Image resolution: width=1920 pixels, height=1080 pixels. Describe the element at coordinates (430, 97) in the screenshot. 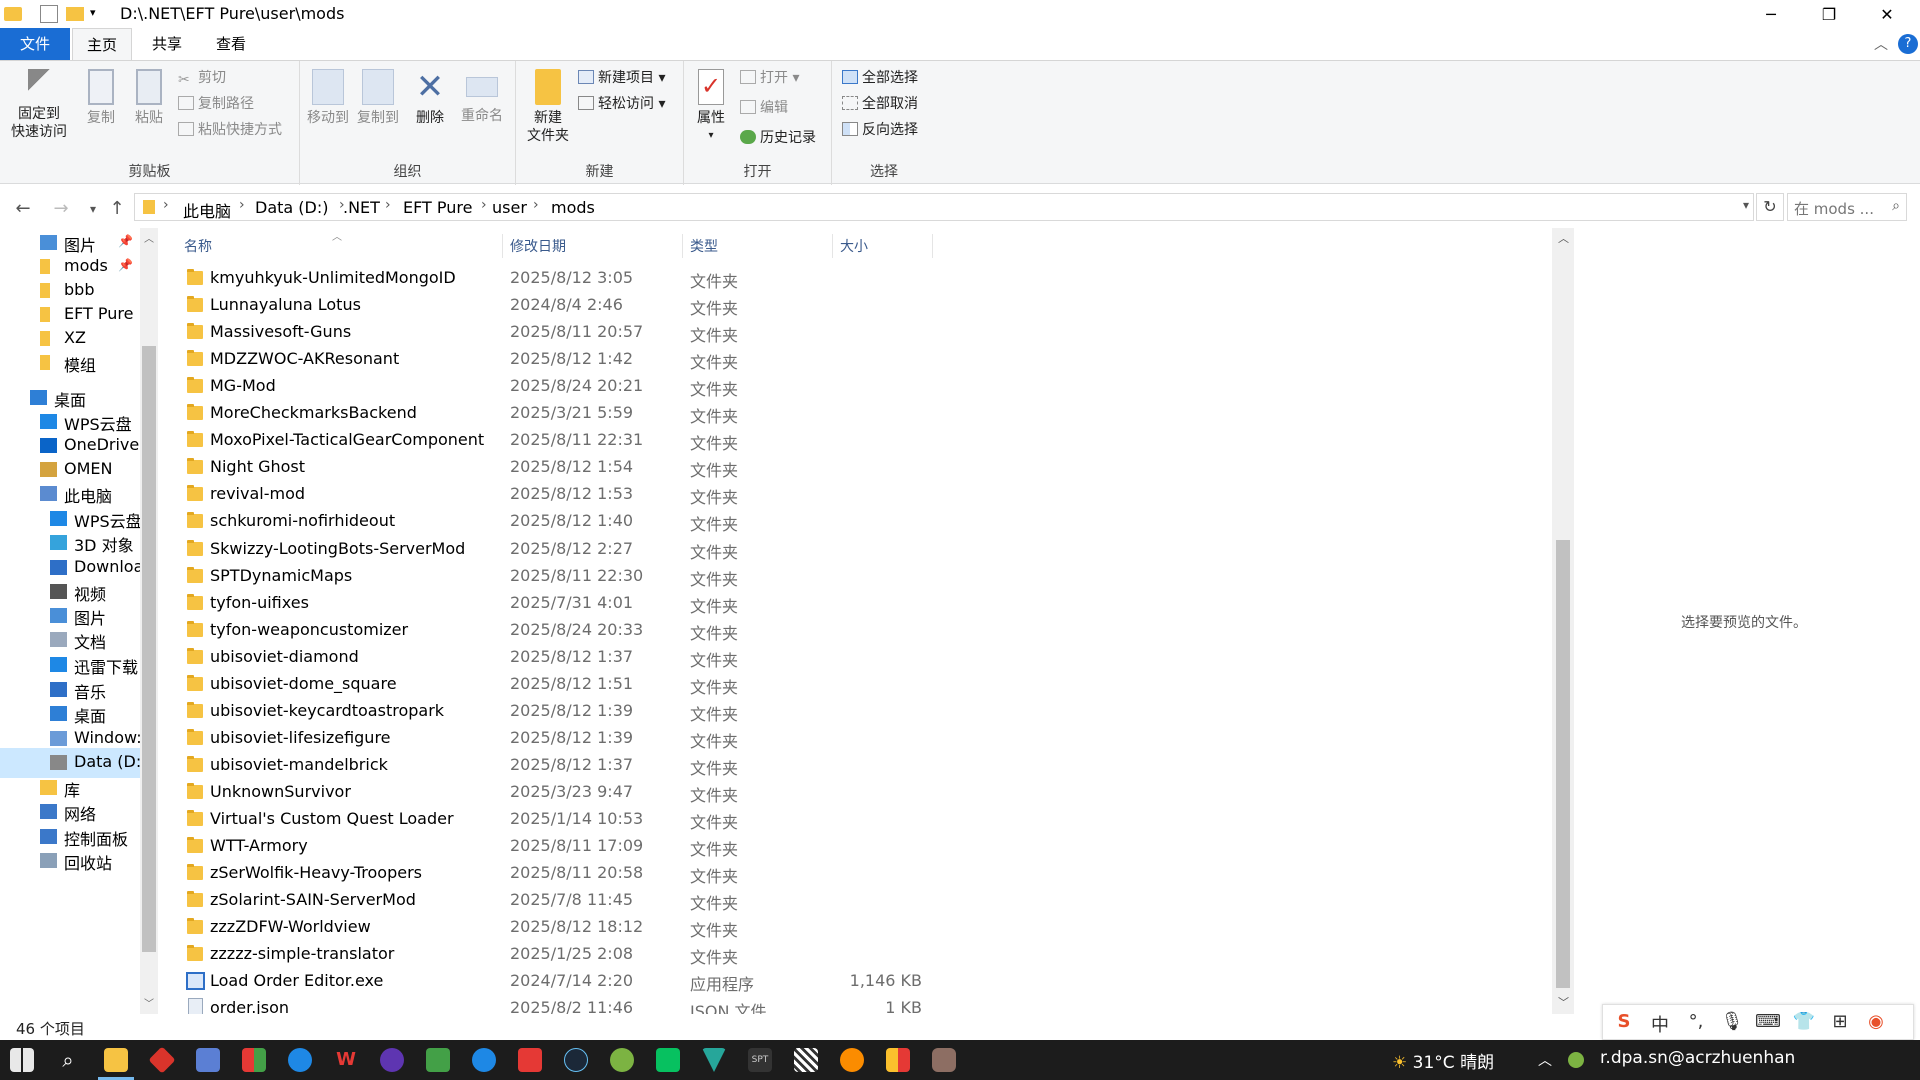

I see `delete-button: ✕ 删除` at that location.